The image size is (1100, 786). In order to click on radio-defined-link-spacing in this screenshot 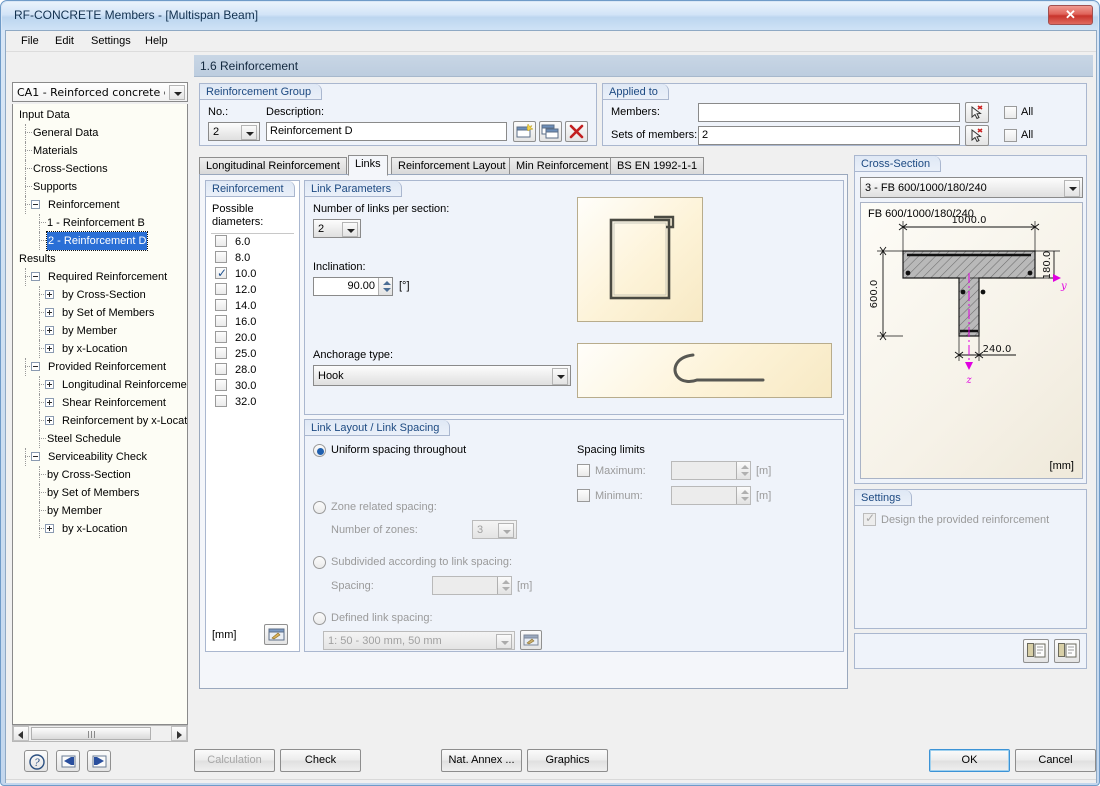, I will do `click(319, 618)`.